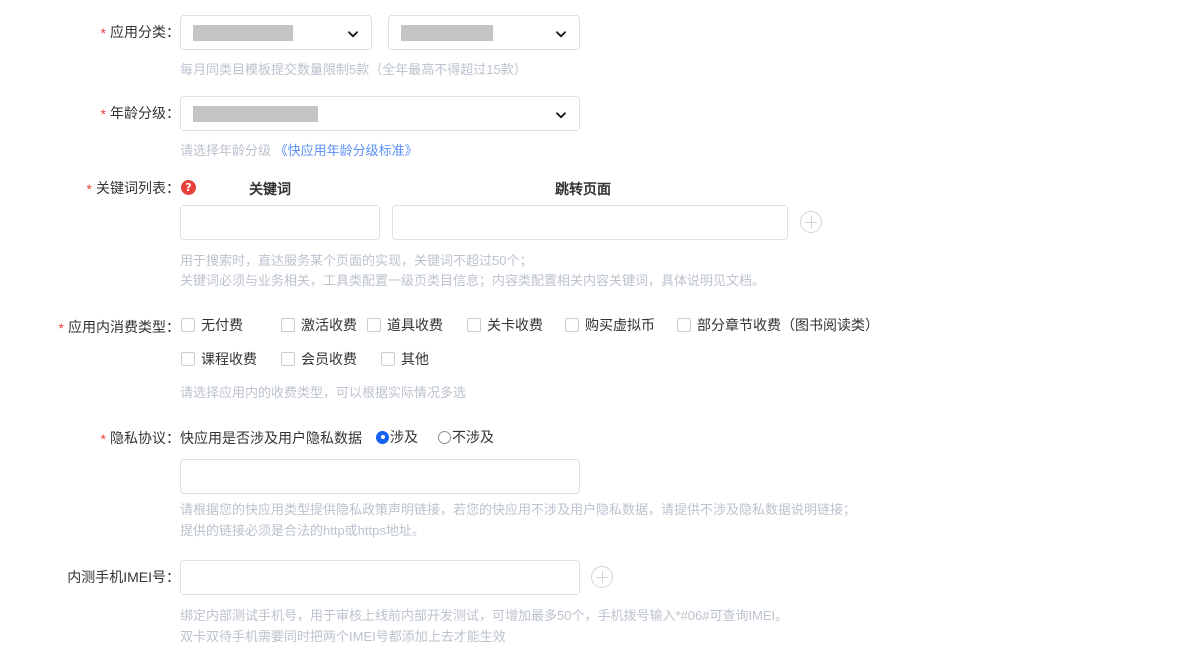 Image resolution: width=1197 pixels, height=664 pixels. I want to click on keyword-list-label-wrap: * 关键词列表：, so click(90, 188).